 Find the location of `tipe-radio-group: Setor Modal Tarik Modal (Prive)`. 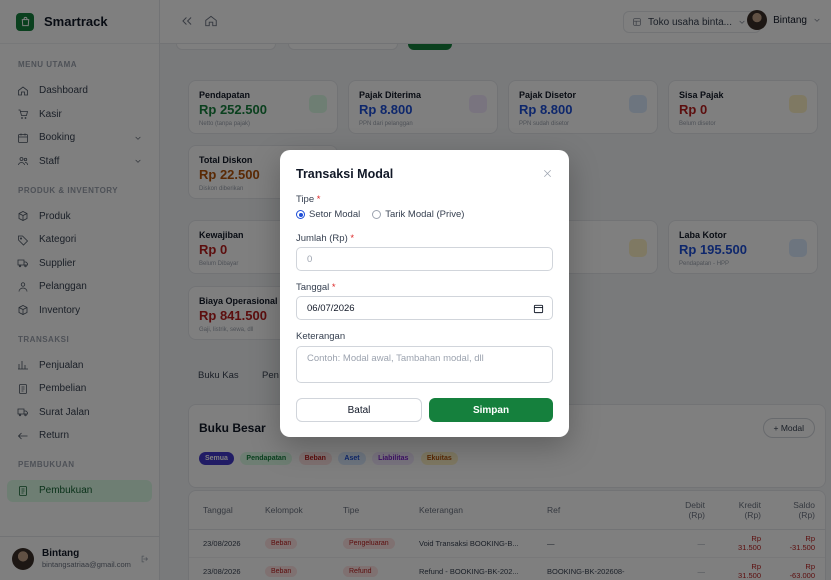

tipe-radio-group: Setor Modal Tarik Modal (Prive) is located at coordinates (380, 214).